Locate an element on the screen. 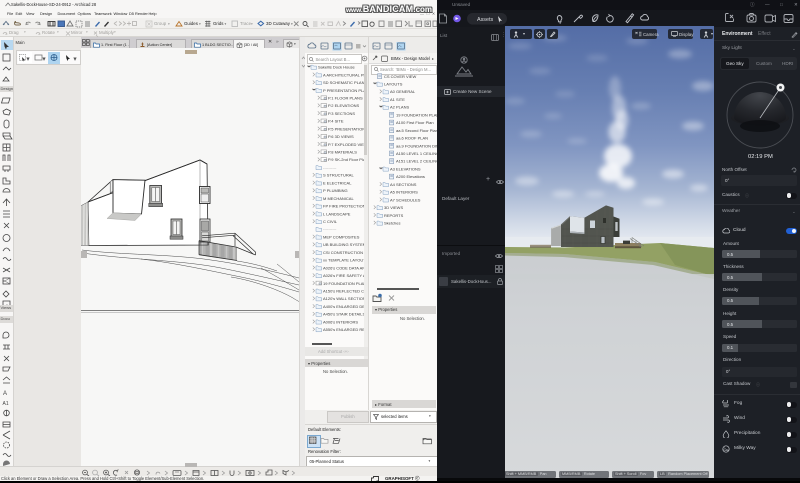  svg-text: Sketches is located at coordinates (392, 222).